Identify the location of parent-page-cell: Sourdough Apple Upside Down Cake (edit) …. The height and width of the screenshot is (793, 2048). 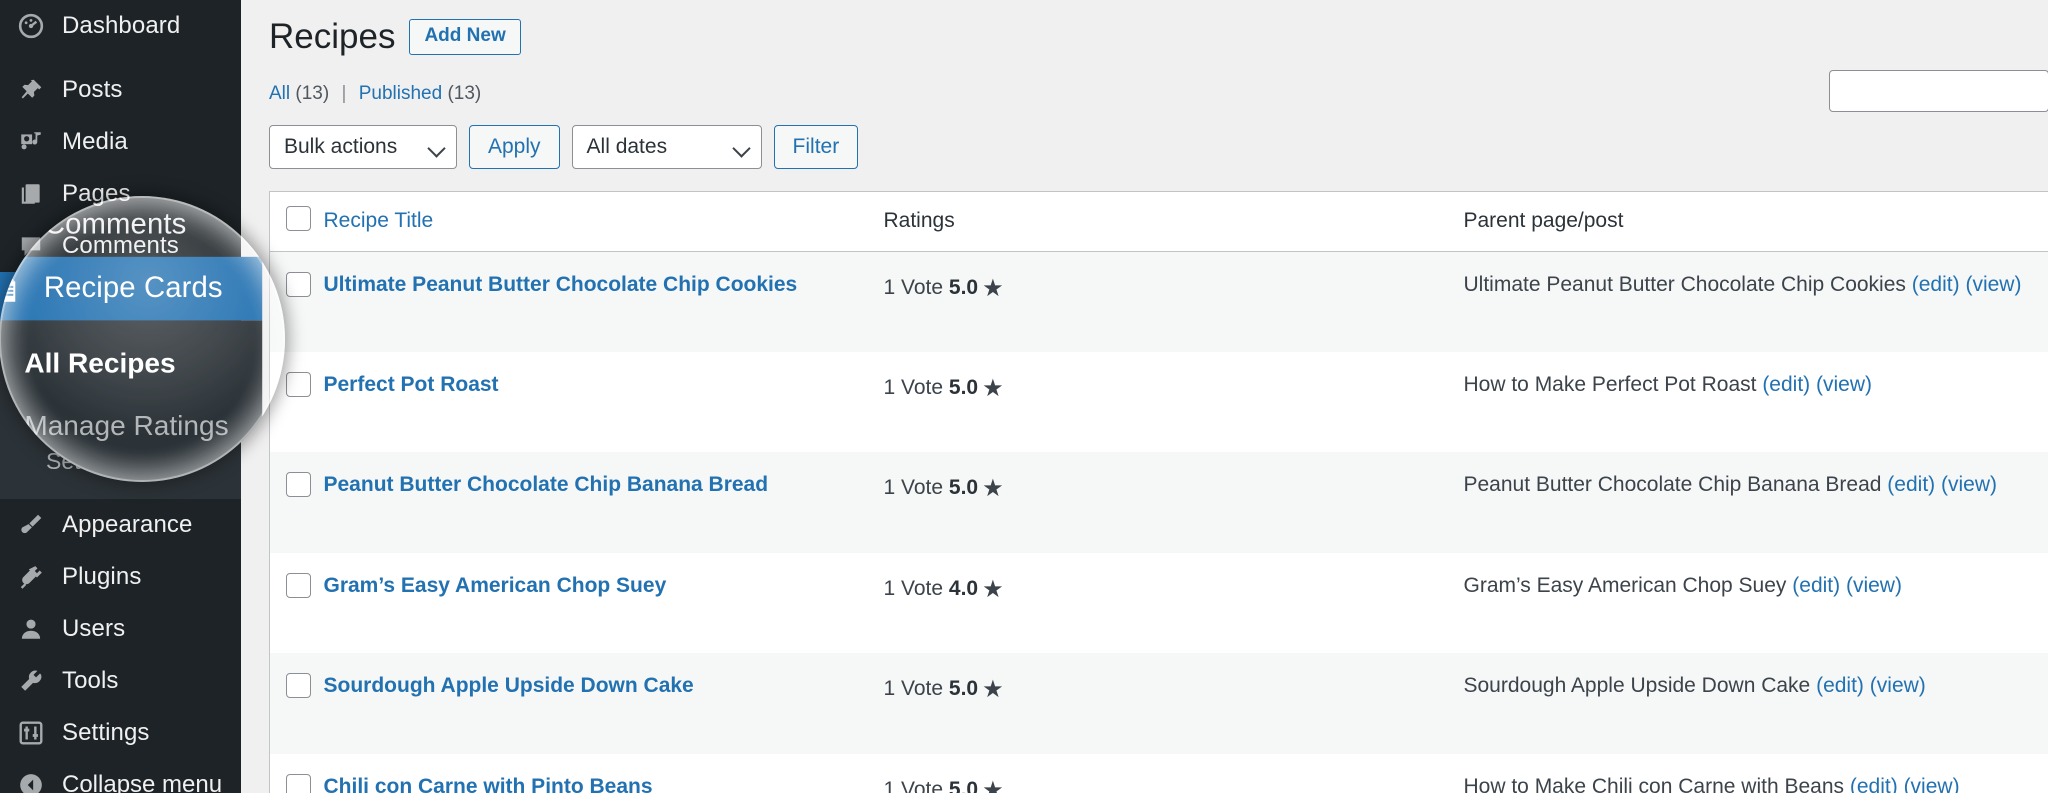
(1756, 703).